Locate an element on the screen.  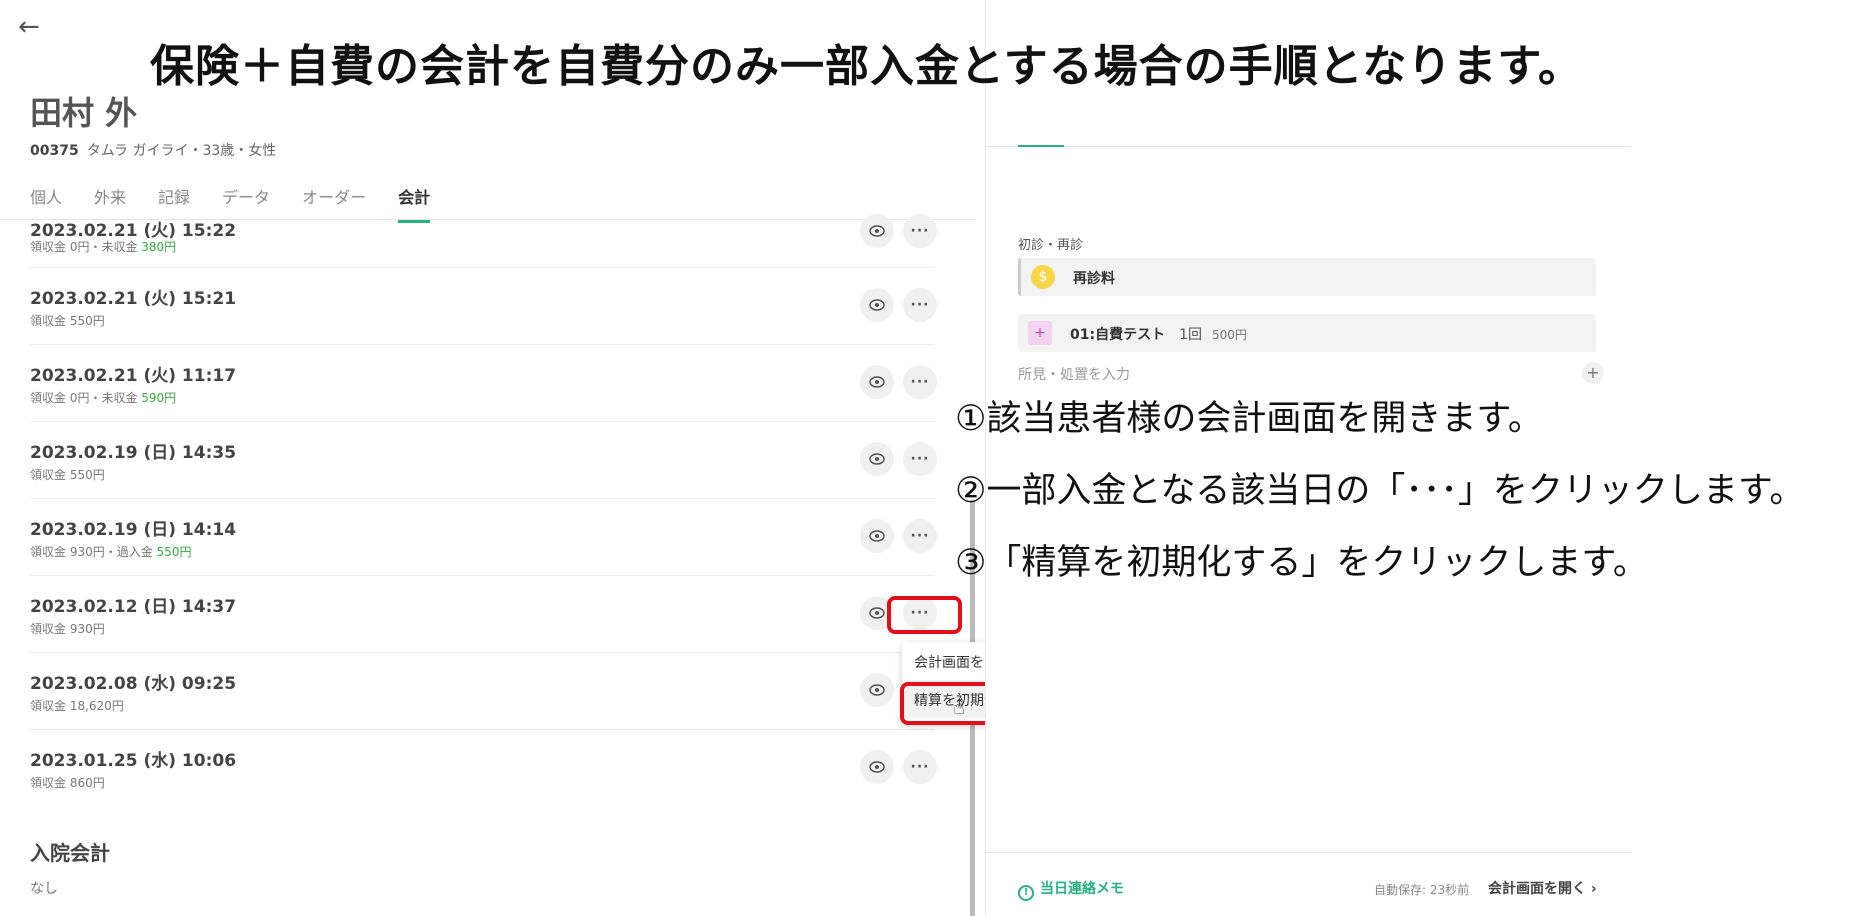
record-summary-text: 領収金 930円 is located at coordinates (67, 629).